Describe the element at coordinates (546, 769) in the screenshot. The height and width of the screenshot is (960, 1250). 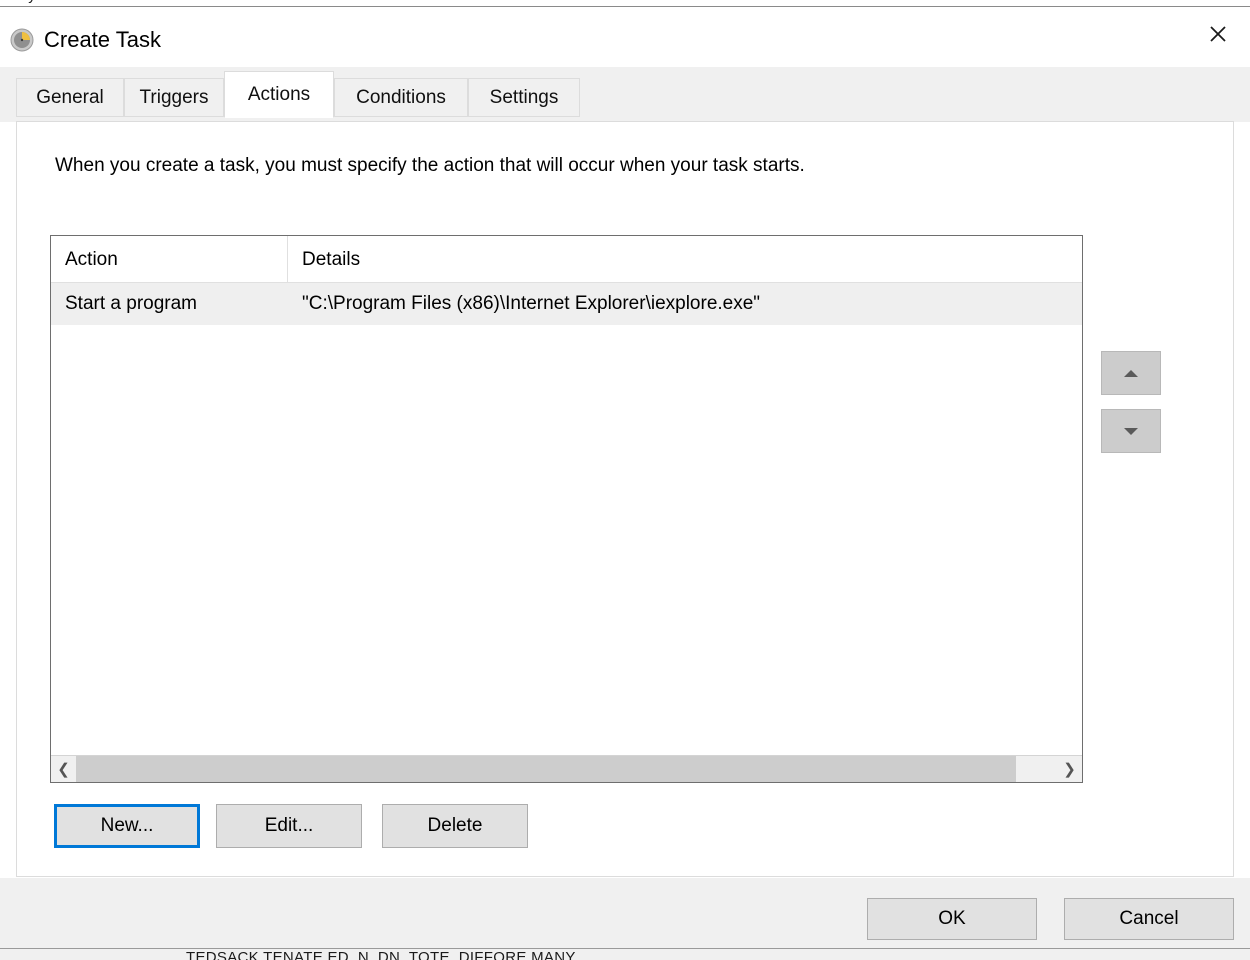
I see `scrollbar-thumb` at that location.